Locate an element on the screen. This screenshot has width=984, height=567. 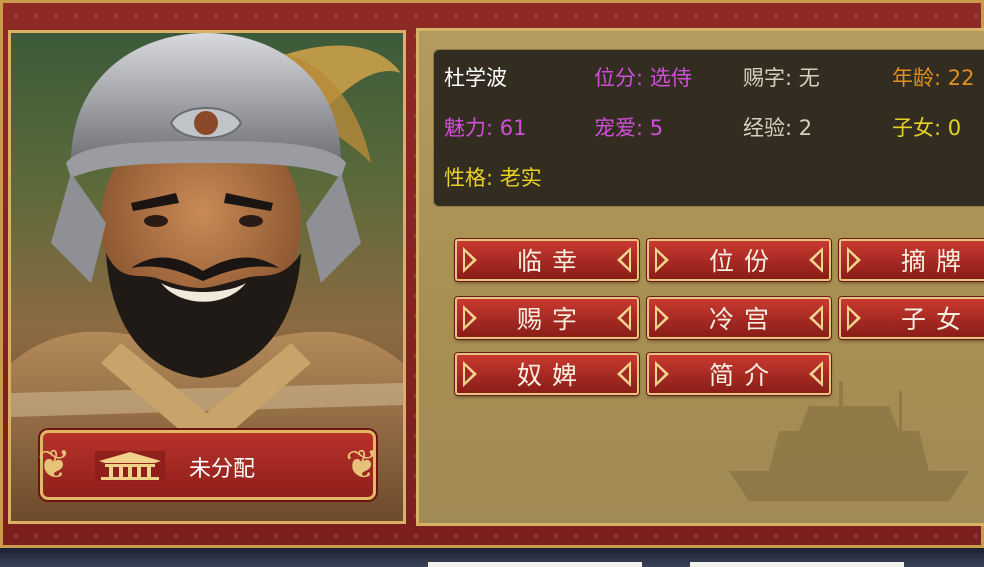
children-button: 子女 is located at coordinates (911, 318).